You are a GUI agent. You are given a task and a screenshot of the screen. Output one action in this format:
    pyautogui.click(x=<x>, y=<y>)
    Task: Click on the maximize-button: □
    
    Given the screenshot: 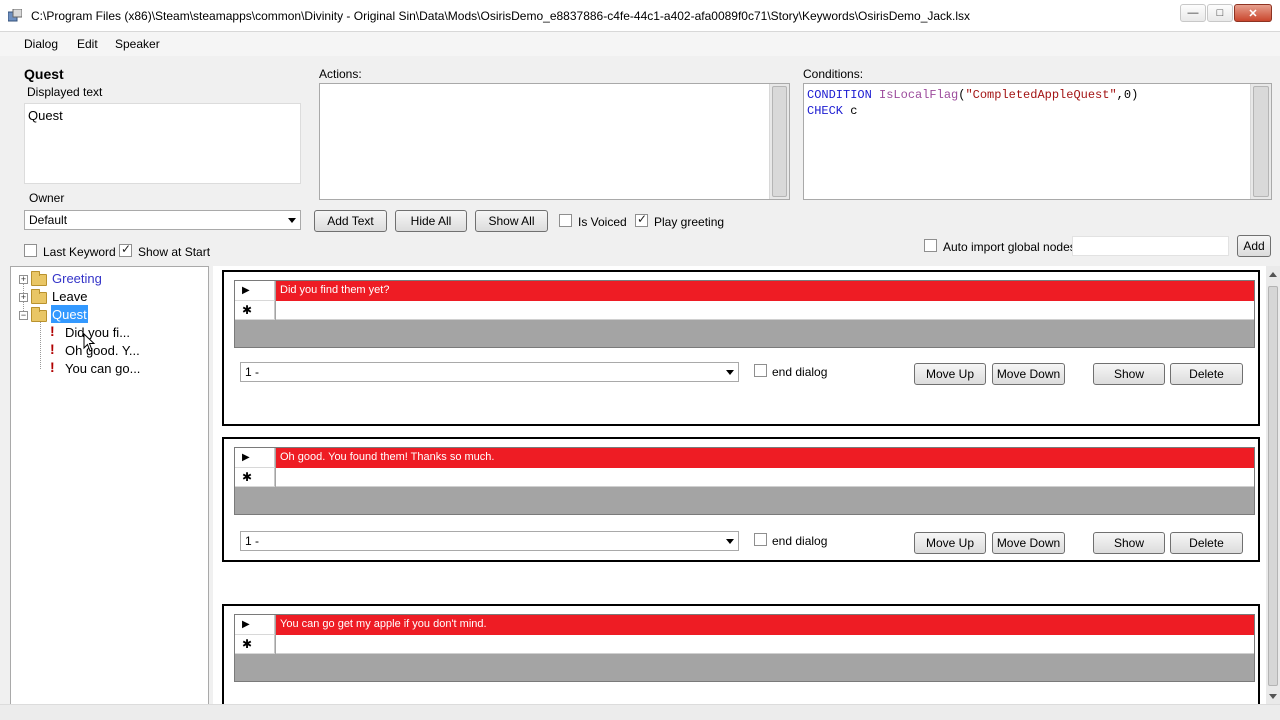 What is the action you would take?
    pyautogui.click(x=1220, y=13)
    